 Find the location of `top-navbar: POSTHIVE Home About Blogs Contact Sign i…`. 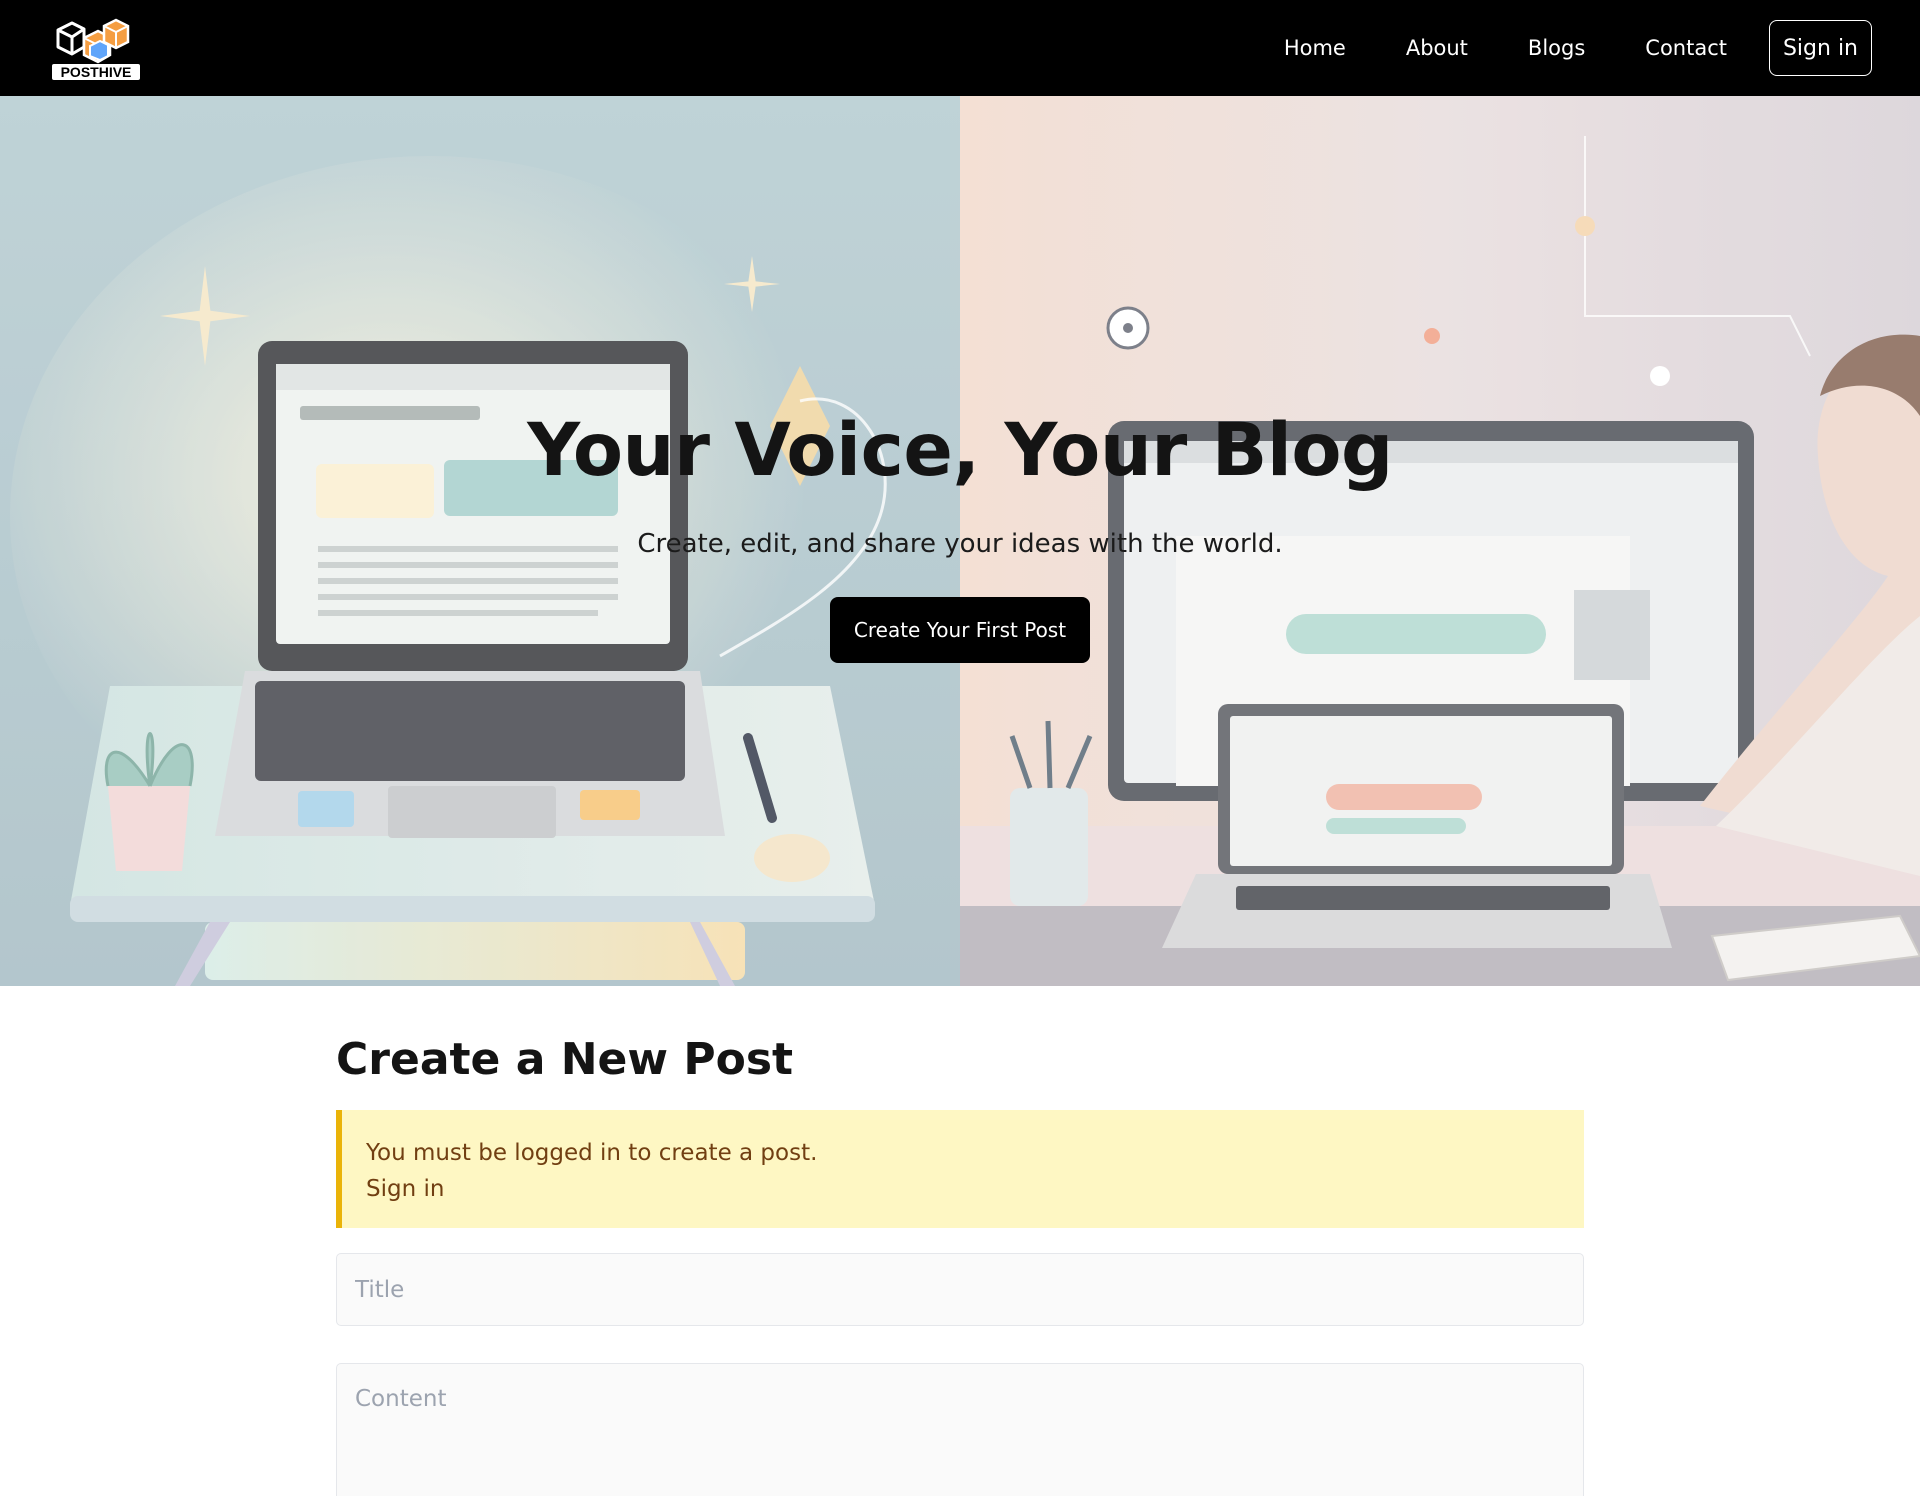

top-navbar: POSTHIVE Home About Blogs Contact Sign i… is located at coordinates (960, 48).